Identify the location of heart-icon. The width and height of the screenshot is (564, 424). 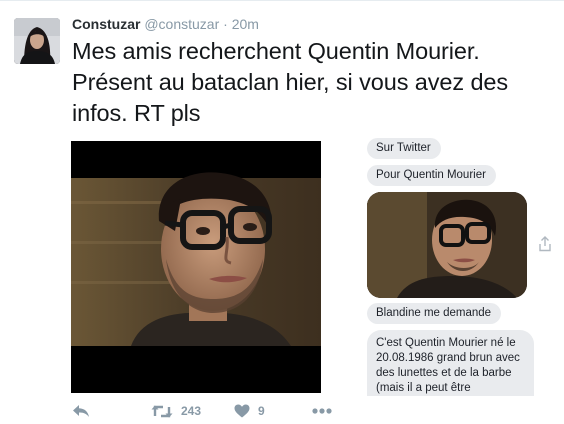
(242, 411).